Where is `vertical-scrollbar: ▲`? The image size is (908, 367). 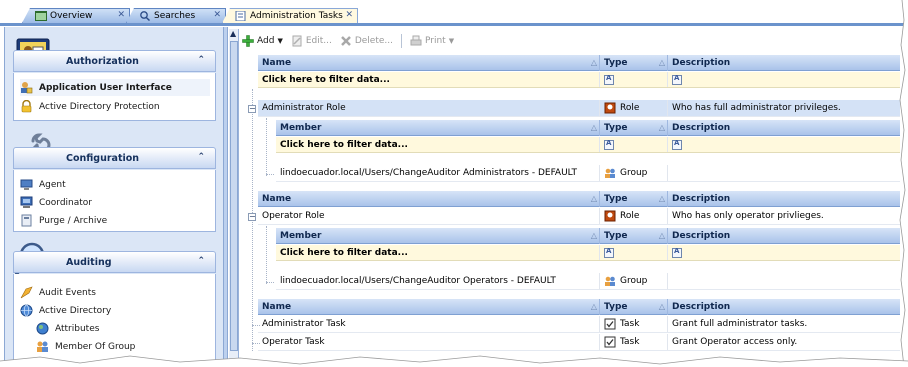 vertical-scrollbar: ▲ is located at coordinates (234, 198).